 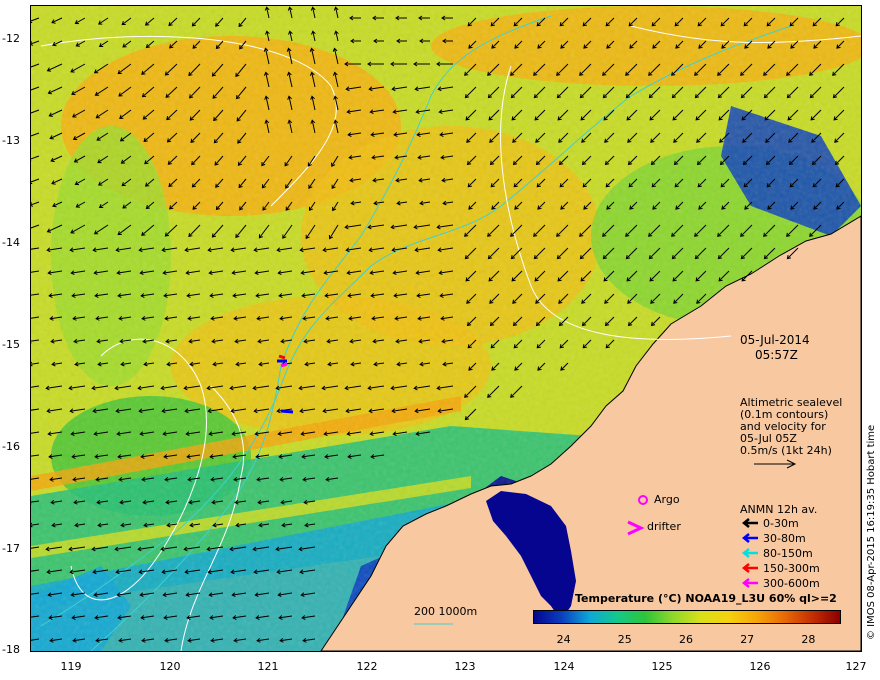 I want to click on colorbar, so click(x=687, y=617).